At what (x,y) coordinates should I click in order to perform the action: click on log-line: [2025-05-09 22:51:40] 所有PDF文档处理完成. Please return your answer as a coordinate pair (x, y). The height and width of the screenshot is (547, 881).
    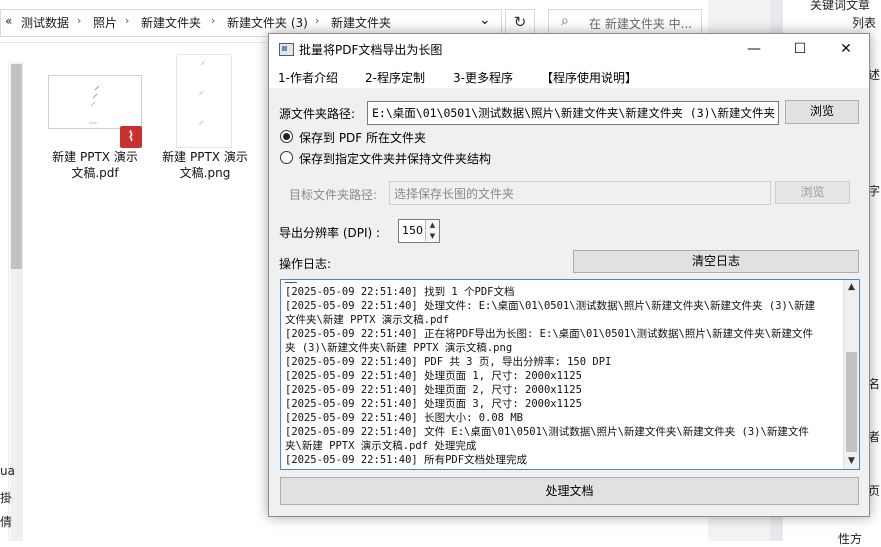
    Looking at the image, I should click on (406, 460).